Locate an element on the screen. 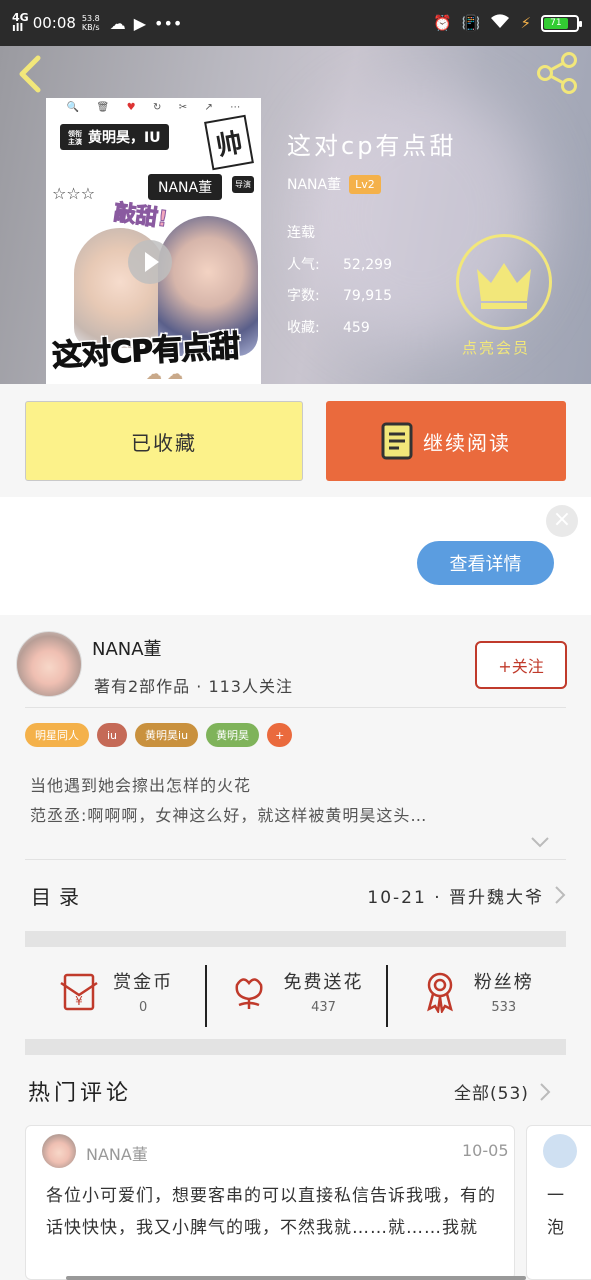 The width and height of the screenshot is (591, 1280). send-flower-button: 免费送花 437 is located at coordinates (295, 991).